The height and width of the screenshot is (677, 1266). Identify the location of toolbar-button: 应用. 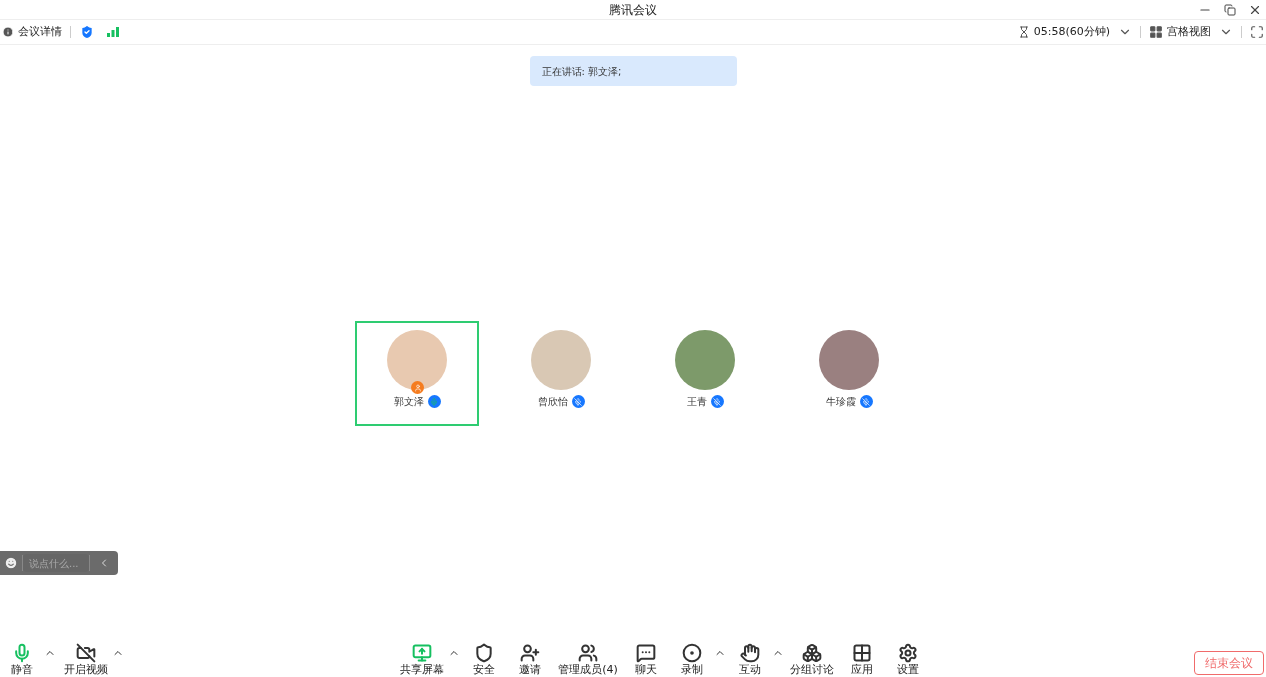
(861, 660).